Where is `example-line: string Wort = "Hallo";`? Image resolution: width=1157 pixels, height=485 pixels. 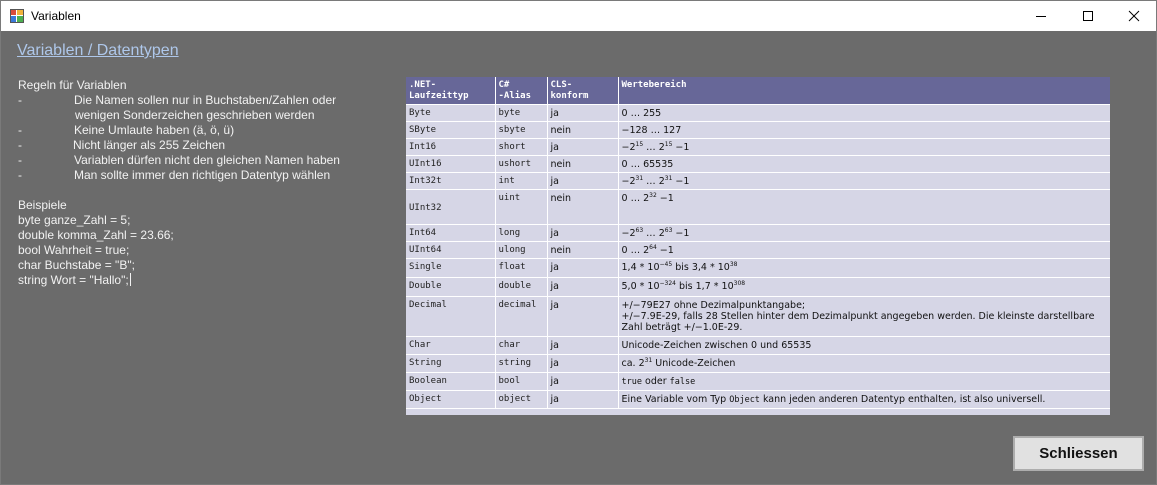
example-line: string Wort = "Hallo"; is located at coordinates (74, 280).